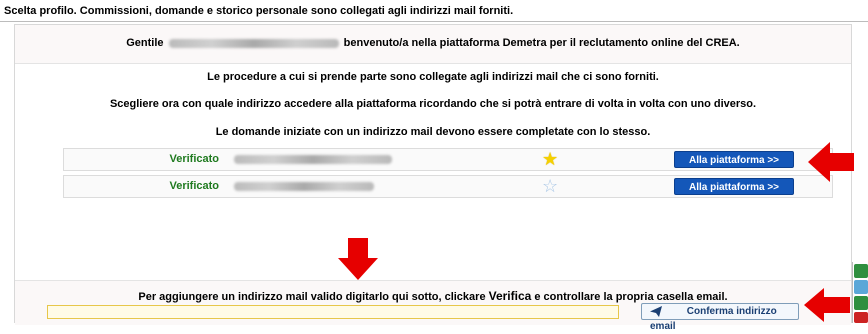 The width and height of the screenshot is (868, 334). What do you see at coordinates (253, 43) in the screenshot?
I see `redacted-user-name` at bounding box center [253, 43].